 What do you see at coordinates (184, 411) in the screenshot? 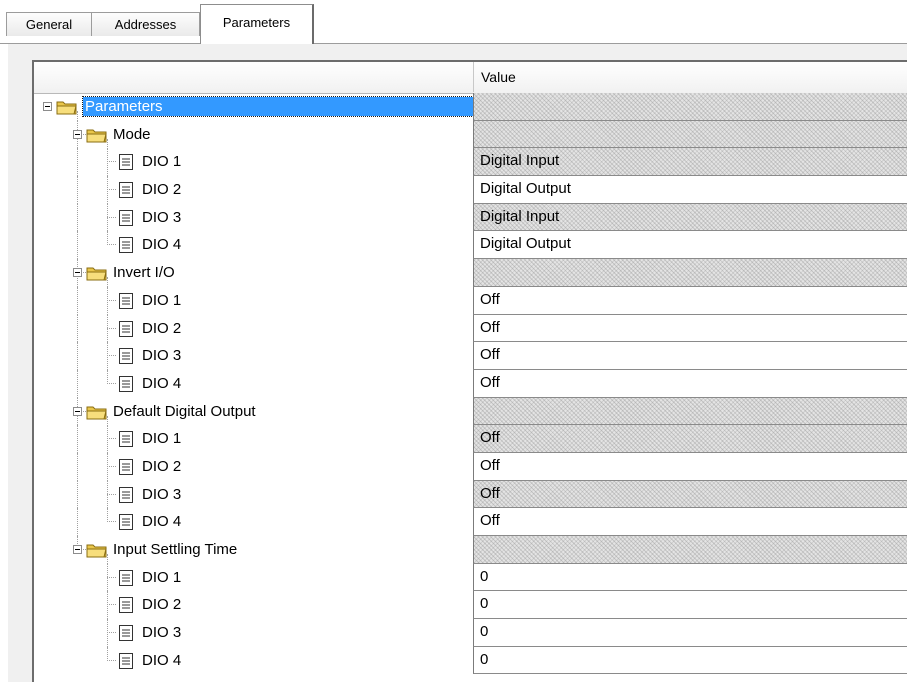
I see `row-label: Default Digital Output` at bounding box center [184, 411].